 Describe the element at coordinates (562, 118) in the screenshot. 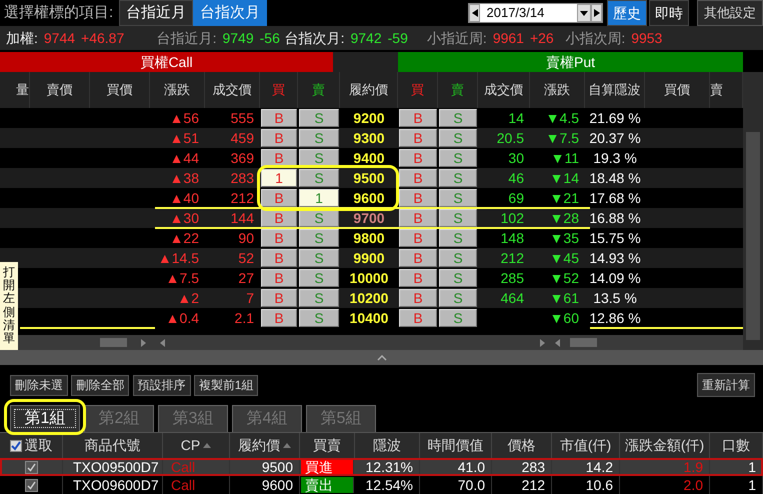

I see `change-cell-text: ▼4.5` at that location.